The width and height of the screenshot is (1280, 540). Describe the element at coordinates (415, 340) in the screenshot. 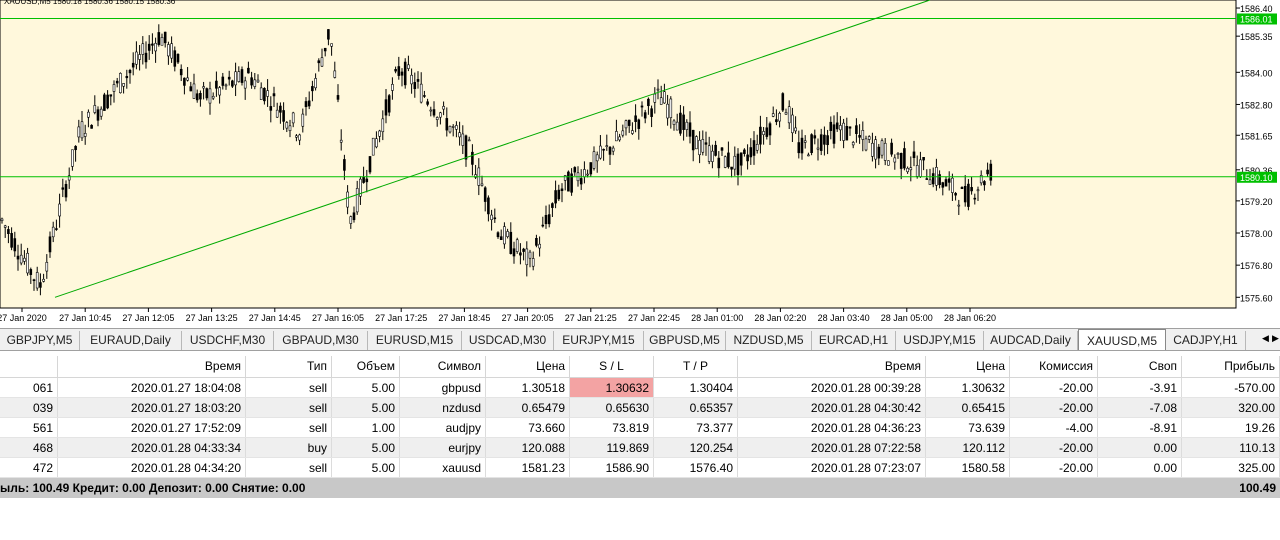

I see `chart-tab: EURUSD,M15` at that location.